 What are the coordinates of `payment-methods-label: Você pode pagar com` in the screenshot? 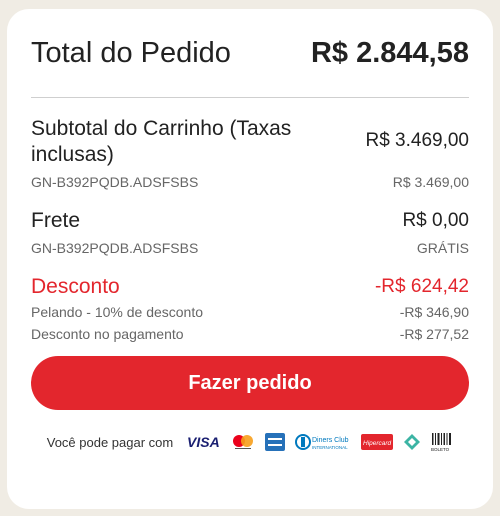 It's located at (110, 442).